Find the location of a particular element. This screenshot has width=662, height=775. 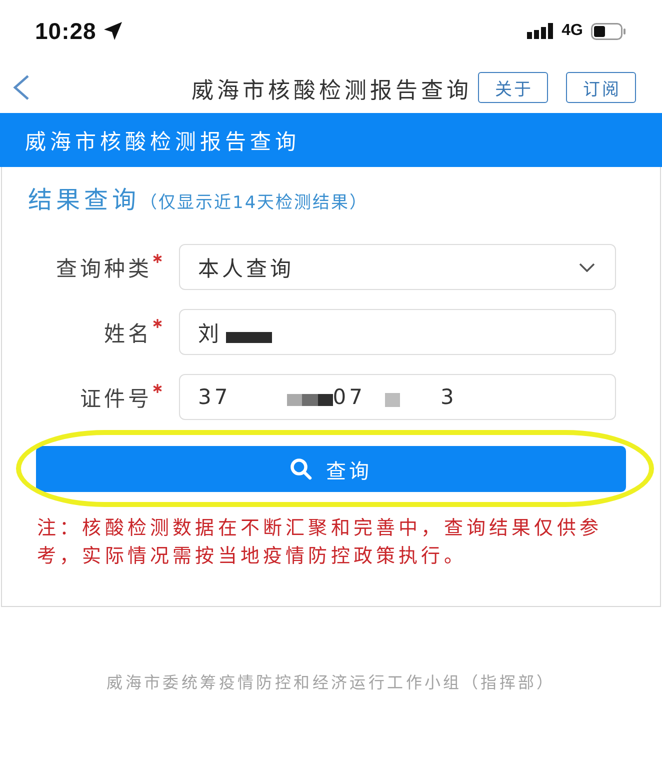

header-title: 威海市核酸检测报告查询 is located at coordinates (162, 142).